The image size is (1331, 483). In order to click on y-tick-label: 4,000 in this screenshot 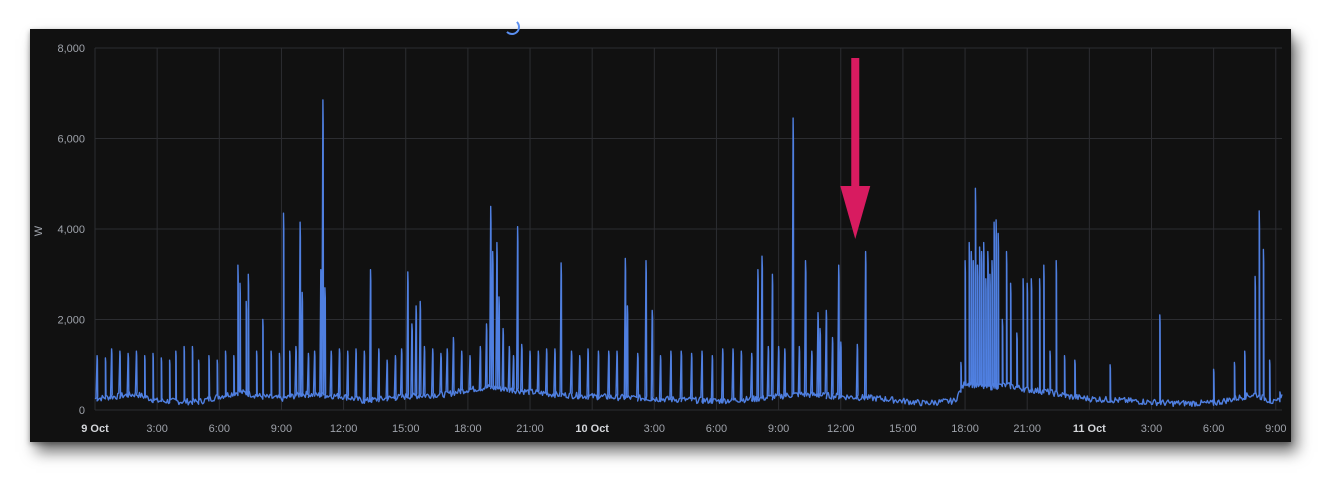, I will do `click(71, 230)`.